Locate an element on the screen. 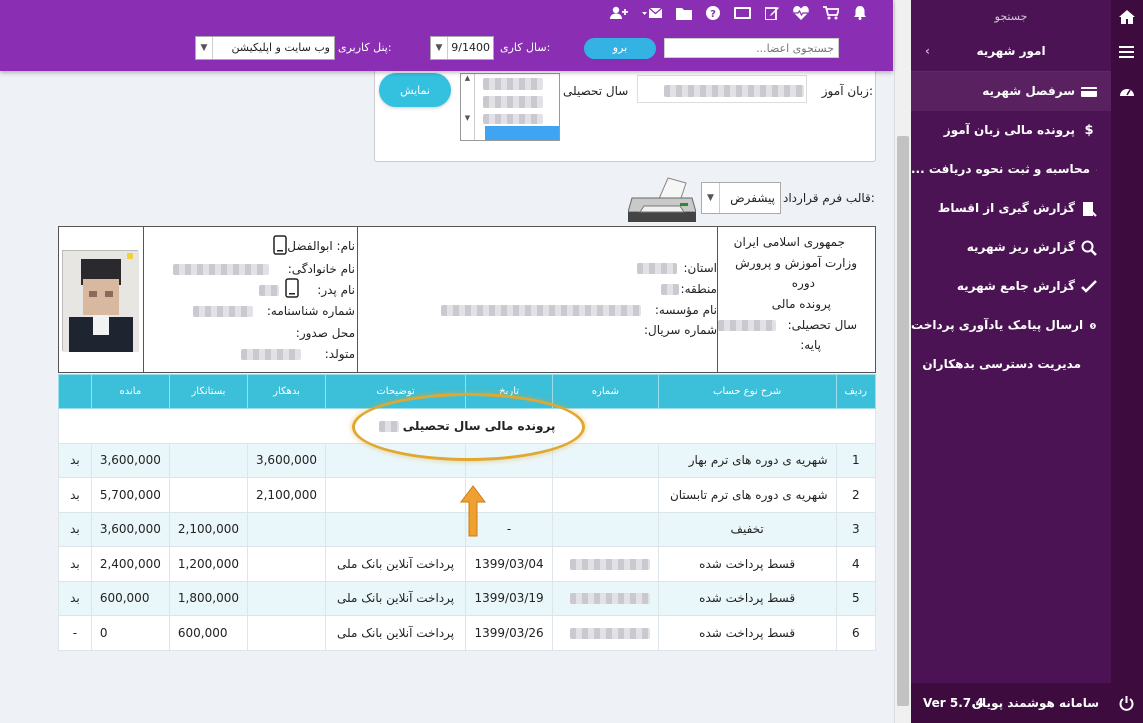  mail-icon is located at coordinates (652, 13).